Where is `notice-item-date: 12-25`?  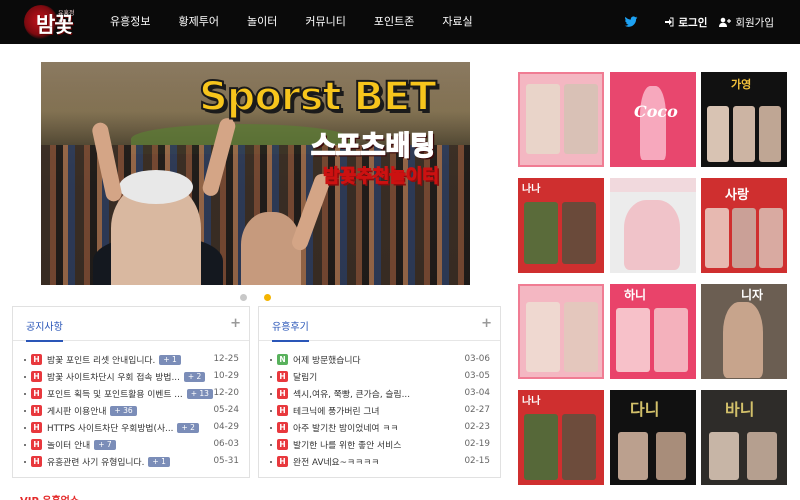
notice-item-date: 12-25 is located at coordinates (226, 359).